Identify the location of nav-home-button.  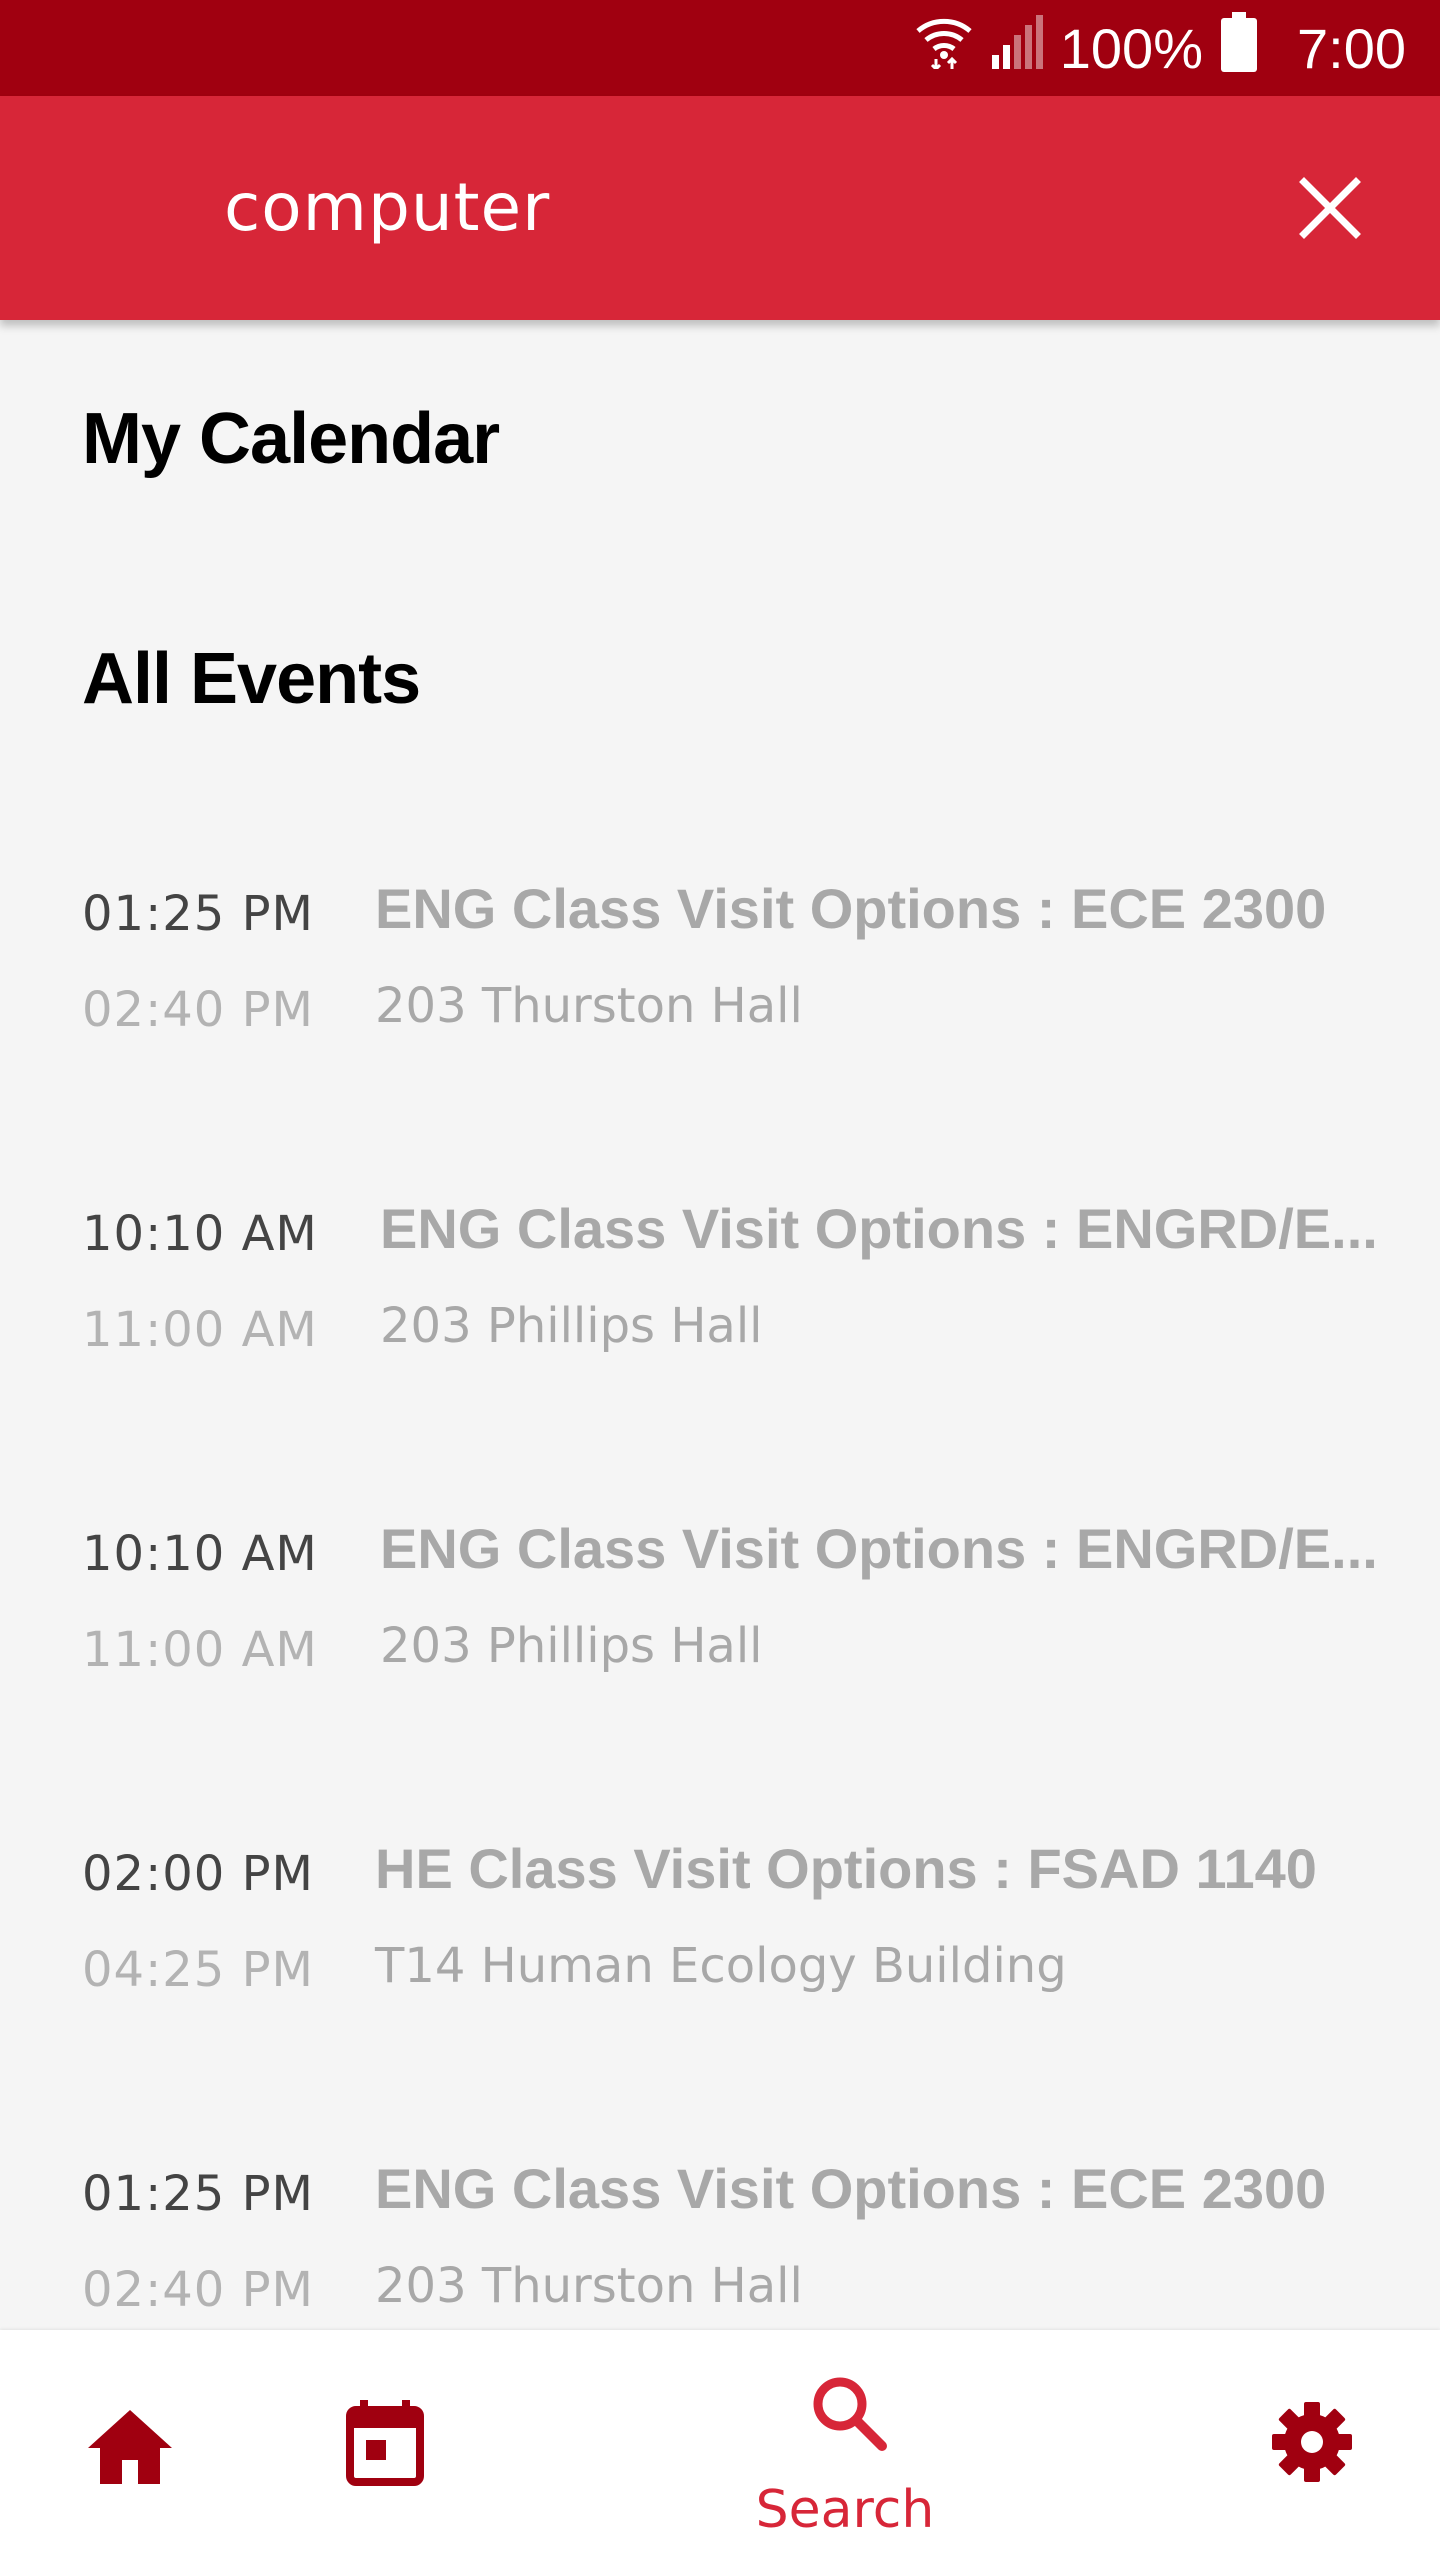
(130, 2445).